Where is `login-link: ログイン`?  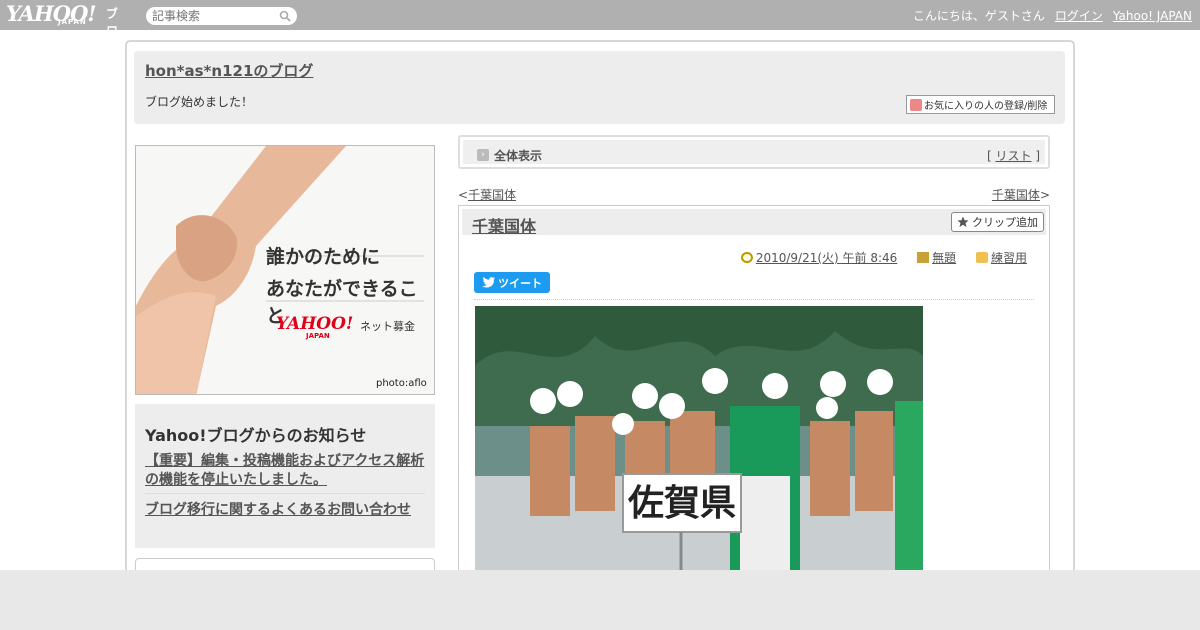 login-link: ログイン is located at coordinates (1079, 16).